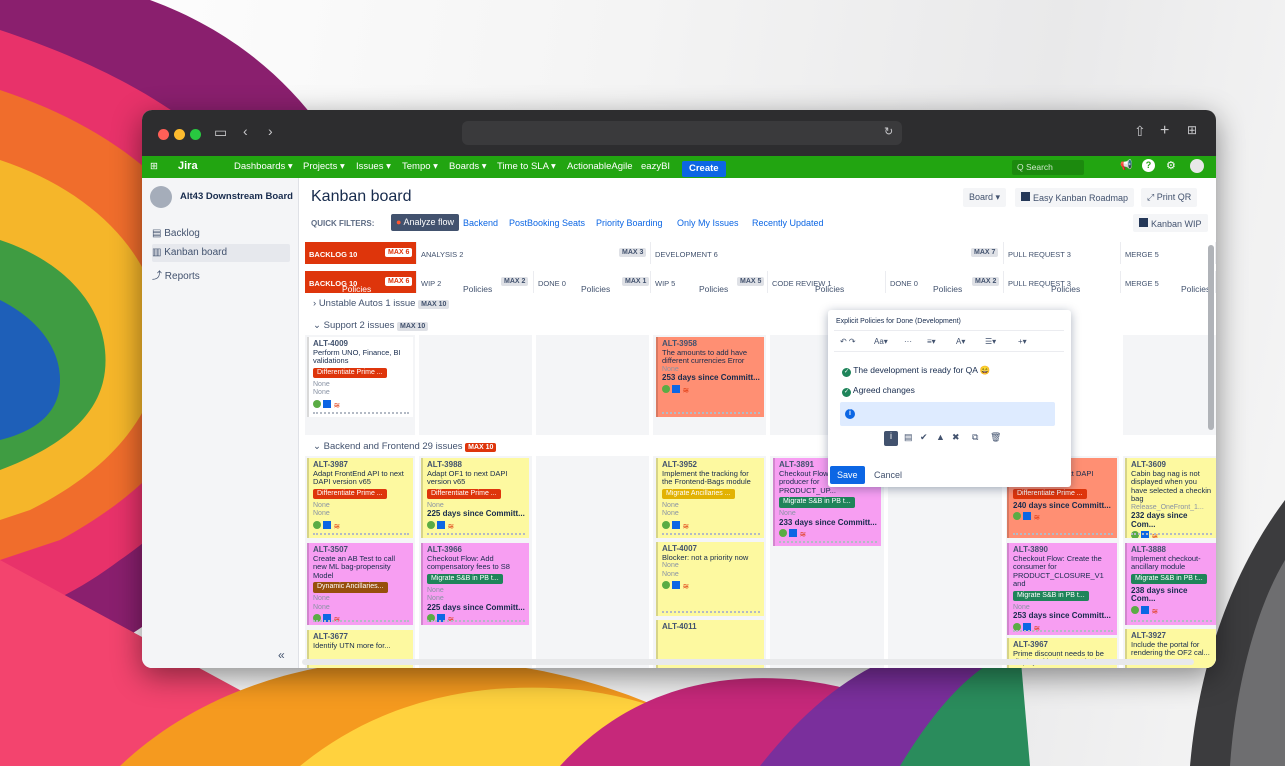 Image resolution: width=1285 pixels, height=766 pixels. I want to click on app-switcher-icon: ⊞, so click(154, 166).